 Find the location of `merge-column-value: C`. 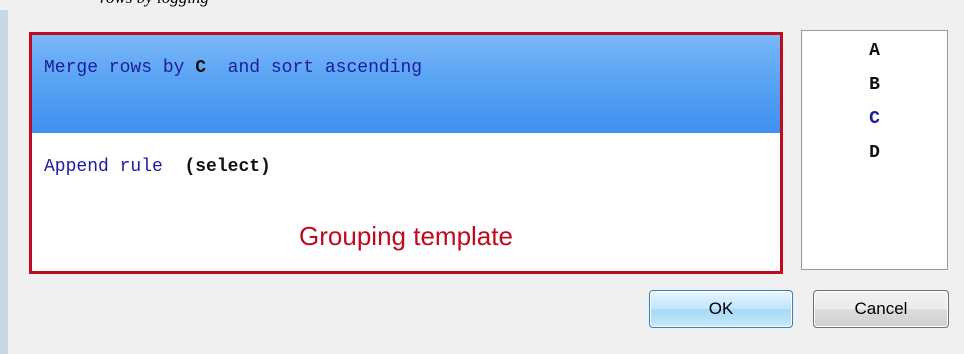

merge-column-value: C is located at coordinates (200, 68).